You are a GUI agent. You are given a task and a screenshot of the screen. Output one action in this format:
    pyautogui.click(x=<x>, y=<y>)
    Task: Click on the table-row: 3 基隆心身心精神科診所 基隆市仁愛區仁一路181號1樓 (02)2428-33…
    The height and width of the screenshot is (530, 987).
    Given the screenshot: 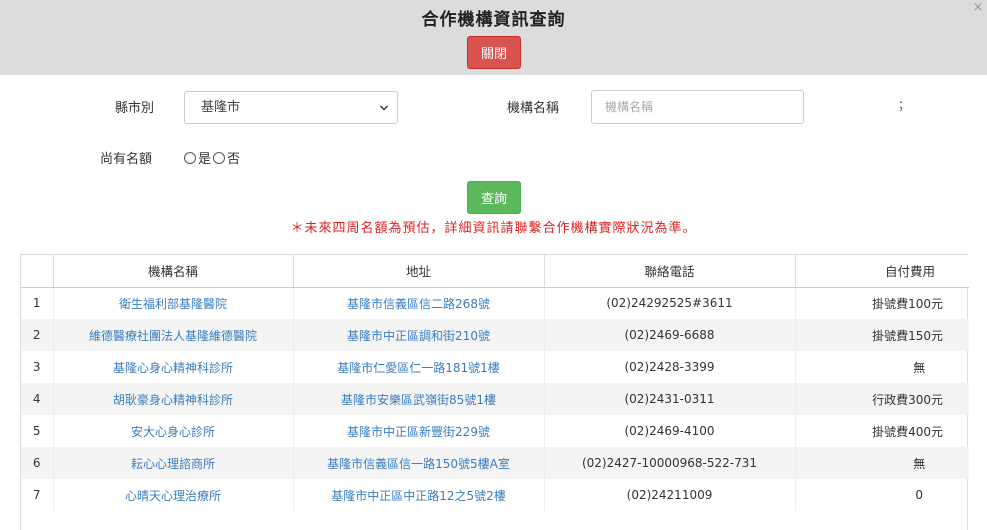 What is the action you would take?
    pyautogui.click(x=495, y=367)
    